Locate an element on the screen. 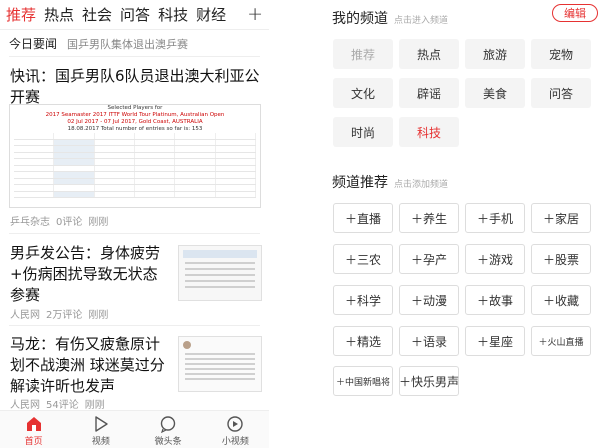 This screenshot has height=448, width=601. chat-icon is located at coordinates (168, 424).